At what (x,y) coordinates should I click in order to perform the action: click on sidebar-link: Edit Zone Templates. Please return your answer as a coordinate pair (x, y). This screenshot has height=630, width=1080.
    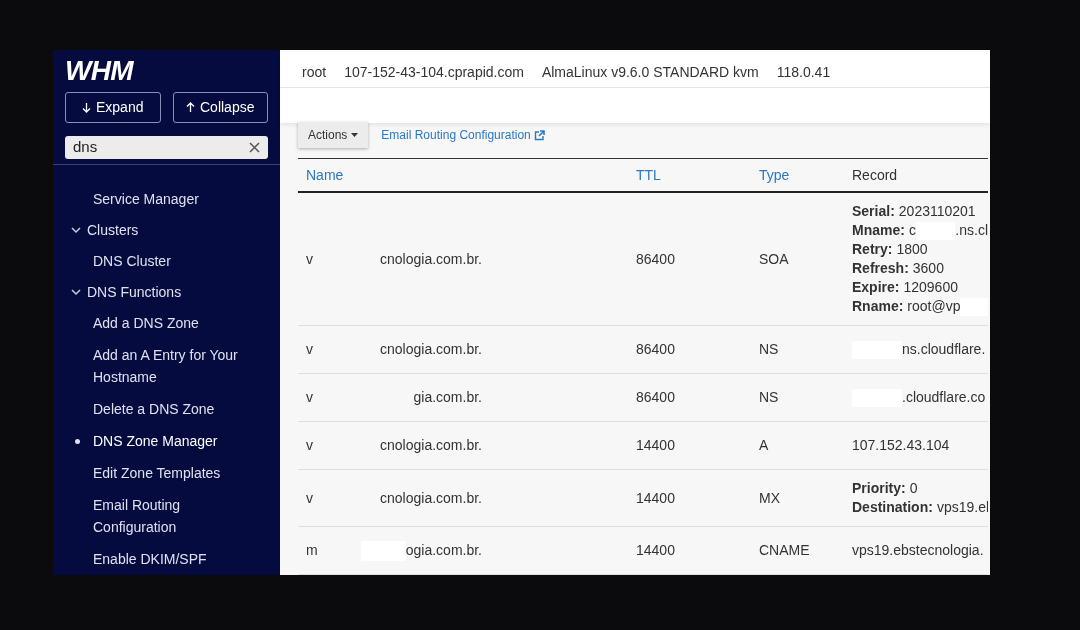
    Looking at the image, I should click on (176, 473).